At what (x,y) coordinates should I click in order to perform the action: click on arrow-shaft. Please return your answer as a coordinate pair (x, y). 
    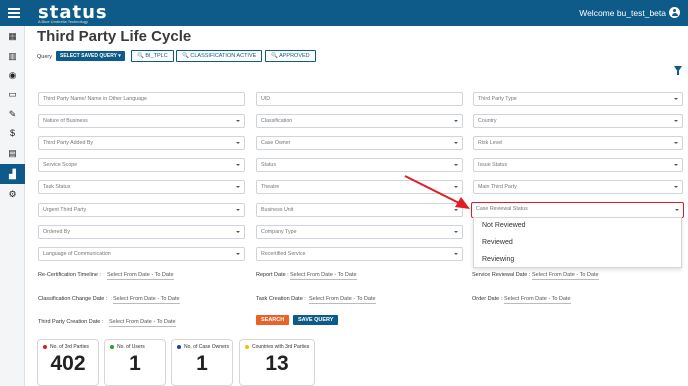
    Looking at the image, I should click on (432, 189).